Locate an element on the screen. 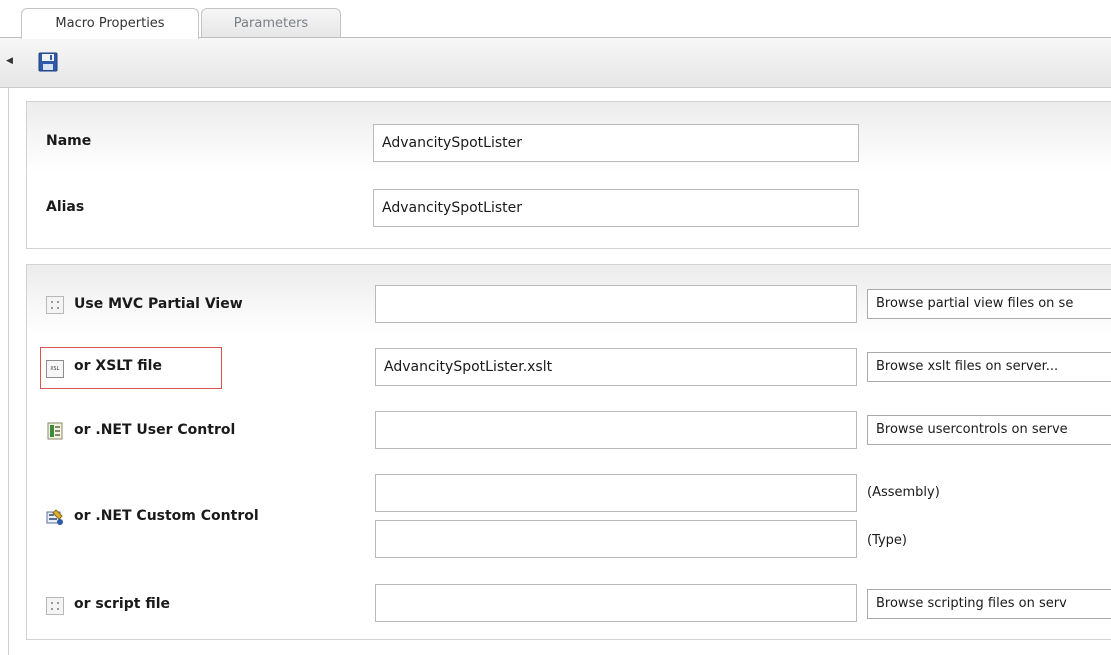 This screenshot has height=655, width=1111. tab-macro-properties: Macro Properties is located at coordinates (110, 23).